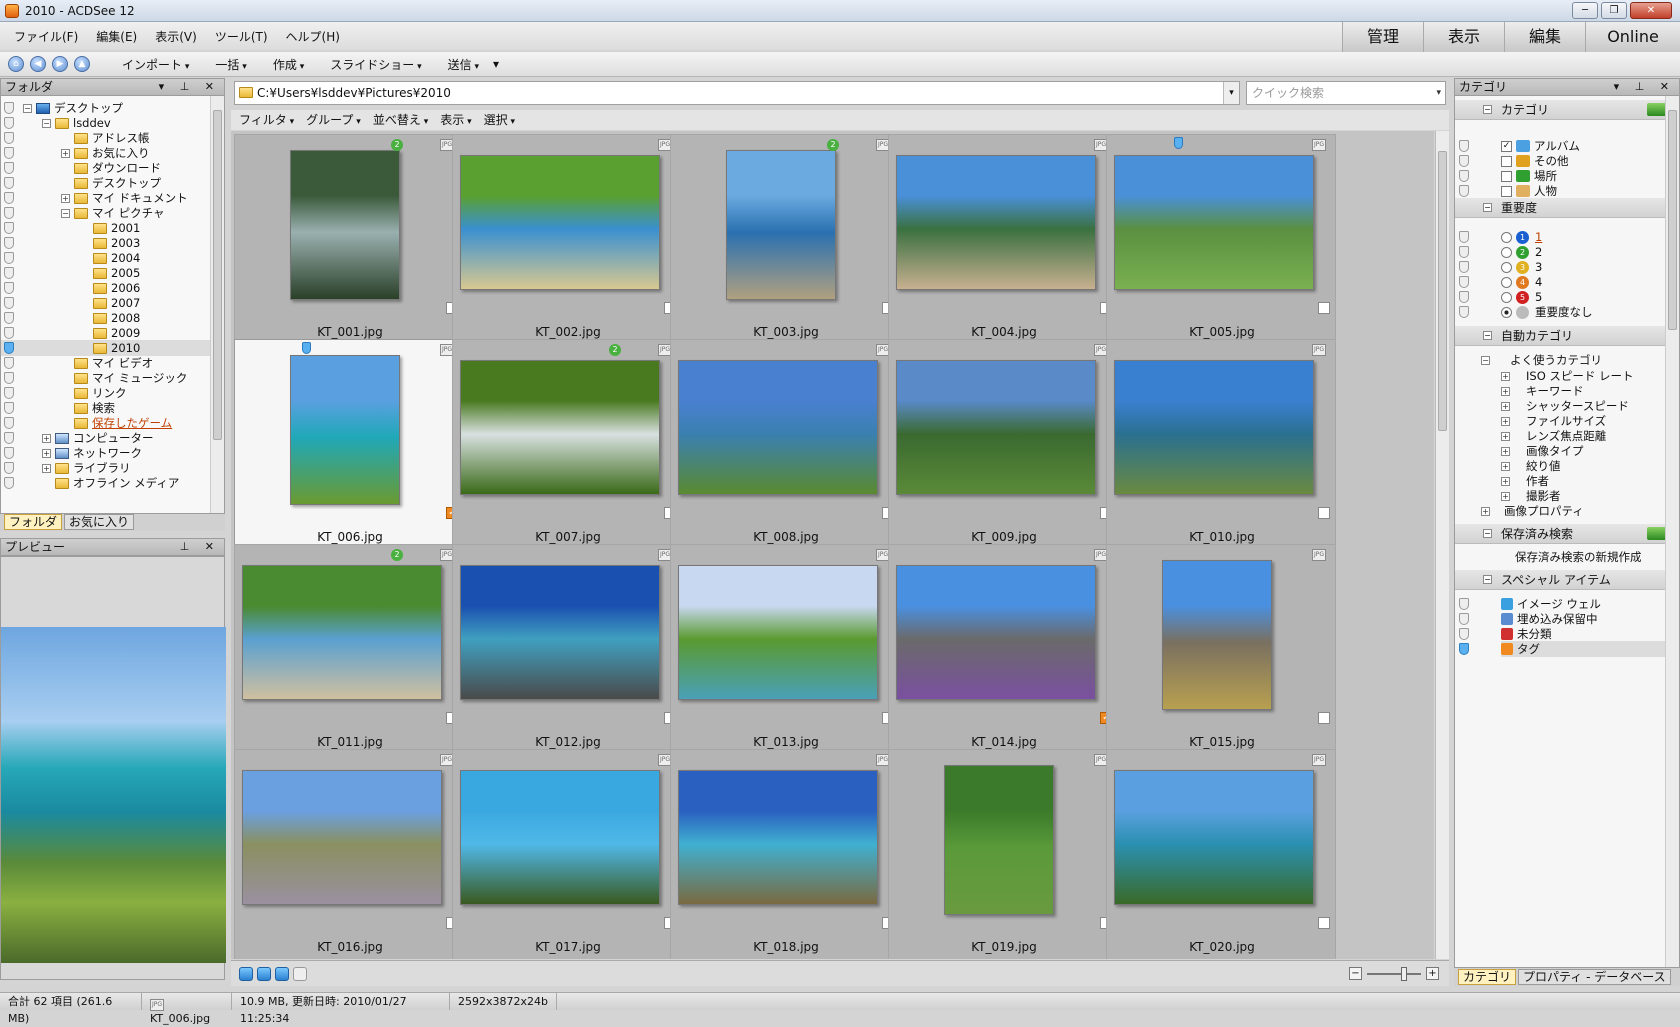  I want to click on thumbnail-item: JPG KT_015.jpg, so click(1221, 651).